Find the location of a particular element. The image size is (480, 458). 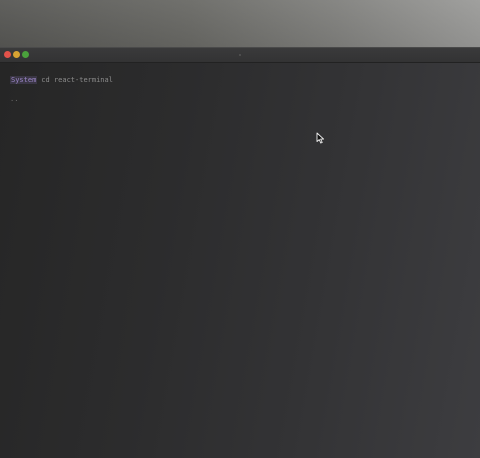

terminal-line: System cd react-terminal is located at coordinates (61, 80).